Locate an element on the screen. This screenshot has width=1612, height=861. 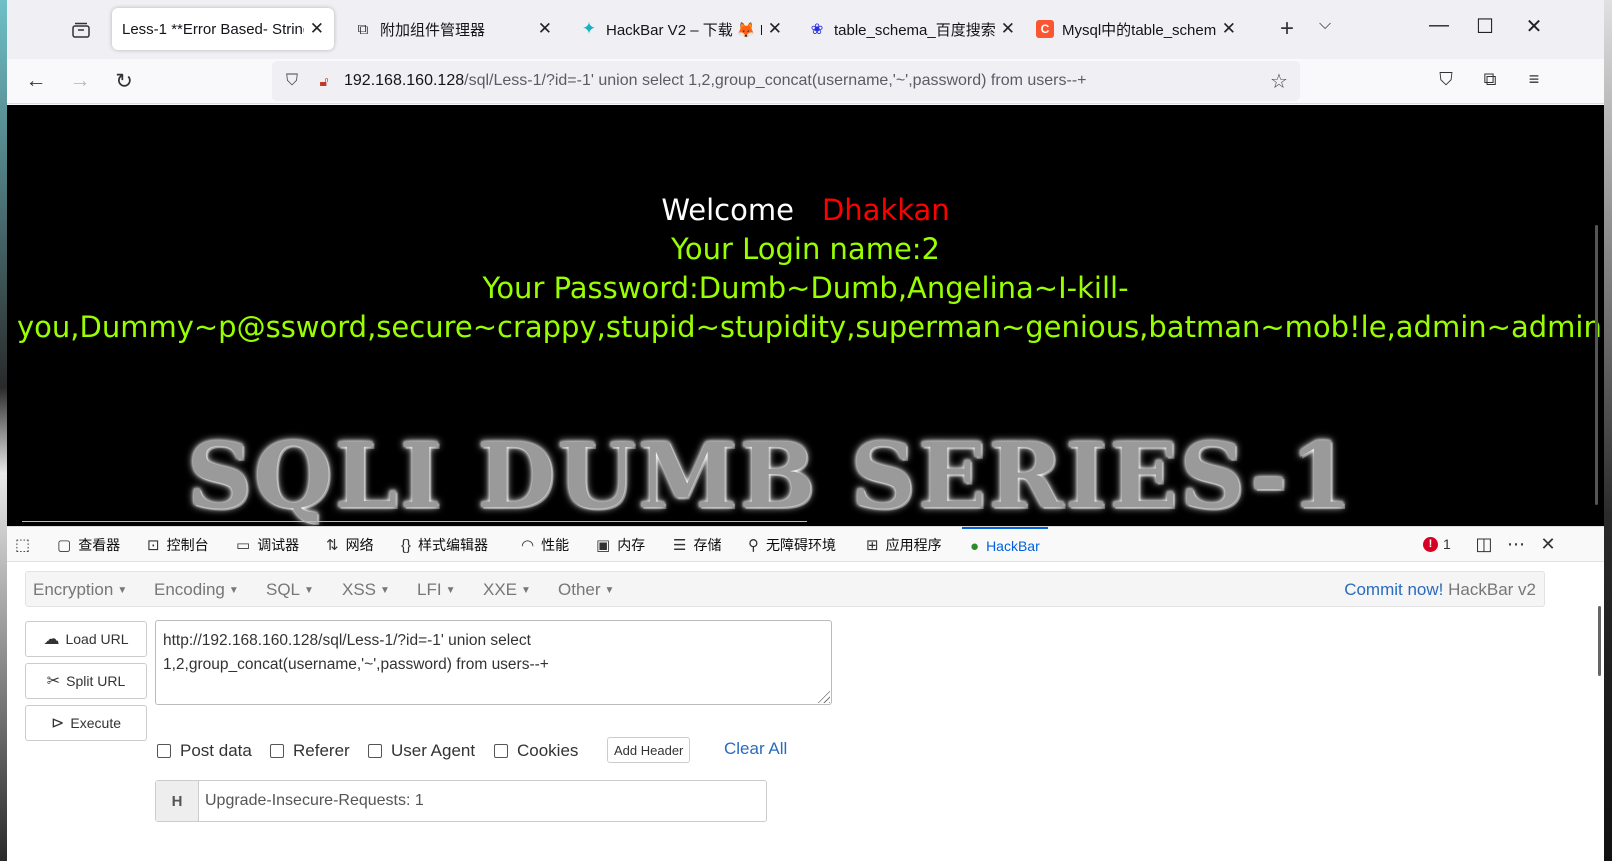
forward-arrow-icon: → is located at coordinates (80, 81).